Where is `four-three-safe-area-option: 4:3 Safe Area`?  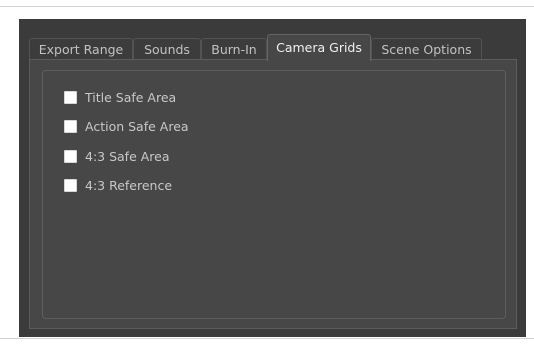 four-three-safe-area-option: 4:3 Safe Area is located at coordinates (117, 156).